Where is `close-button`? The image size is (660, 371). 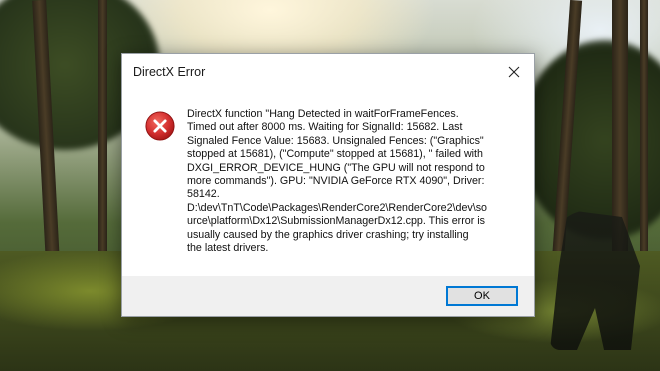 close-button is located at coordinates (514, 72).